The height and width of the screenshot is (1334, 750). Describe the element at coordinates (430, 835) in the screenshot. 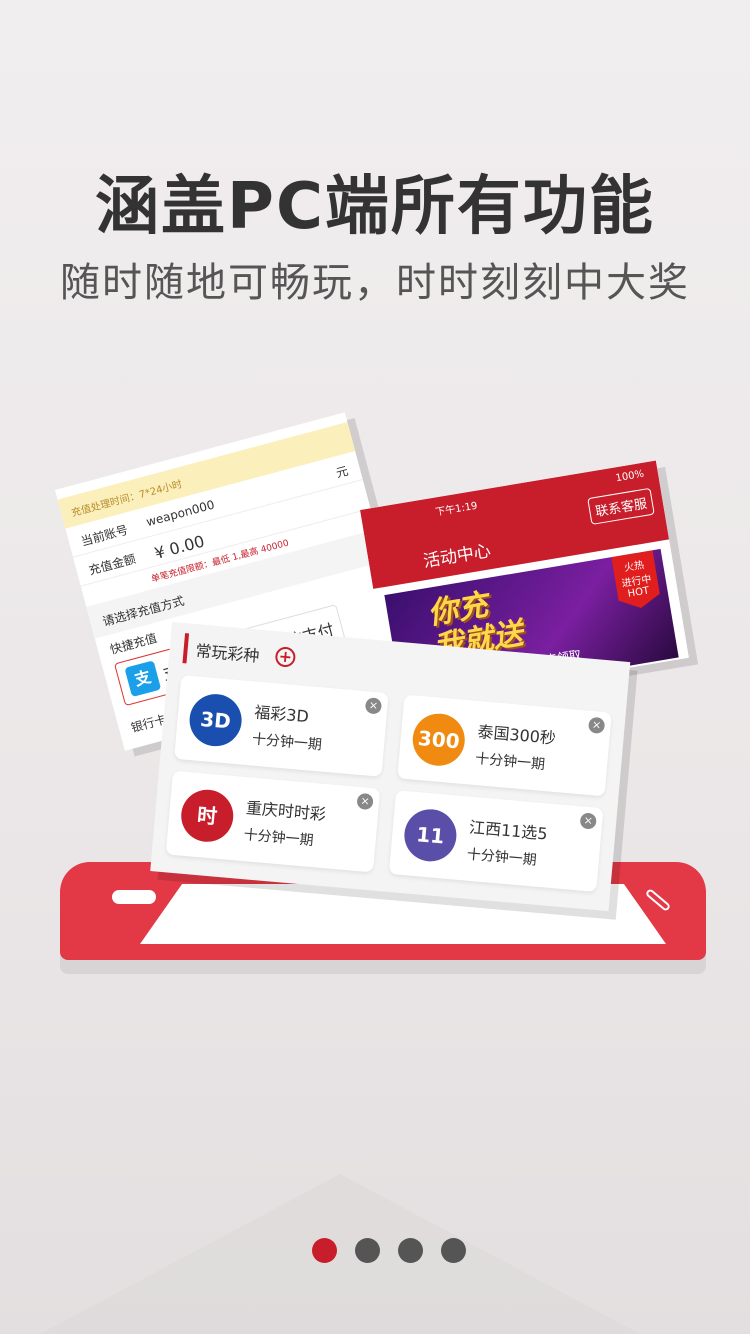

I see `game-logo-icon: 11` at that location.